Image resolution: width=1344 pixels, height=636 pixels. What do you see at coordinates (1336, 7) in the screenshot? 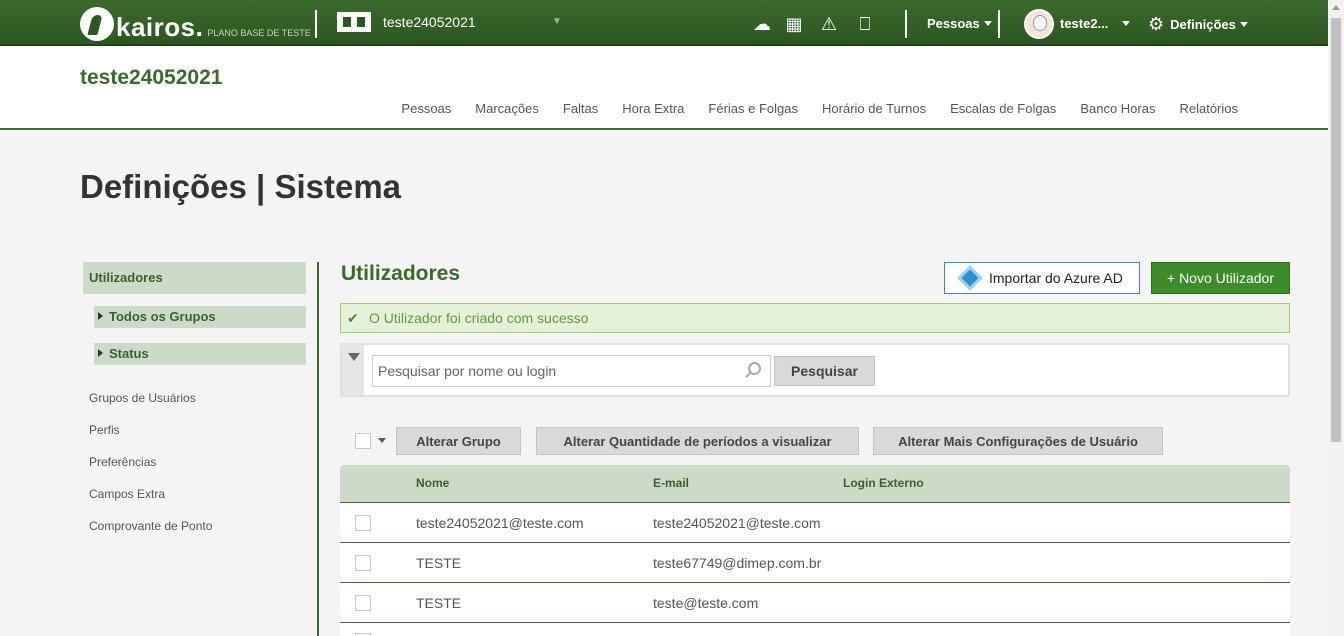
I see `scroll-up-arrow-icon` at bounding box center [1336, 7].